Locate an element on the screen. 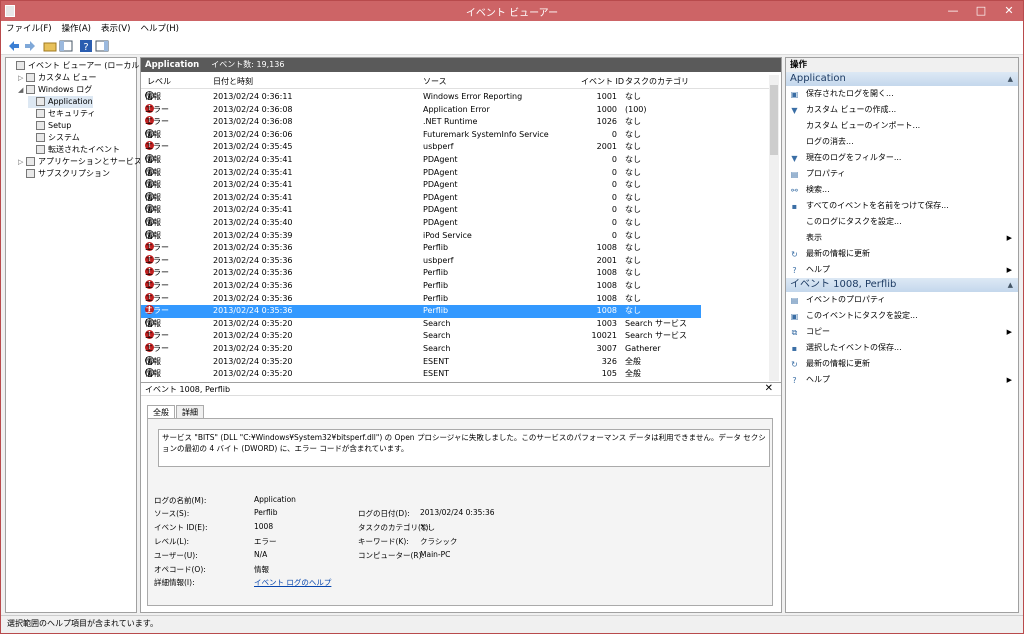 This screenshot has width=1024, height=634. action-label: イベントのプロパティ is located at coordinates (846, 299).